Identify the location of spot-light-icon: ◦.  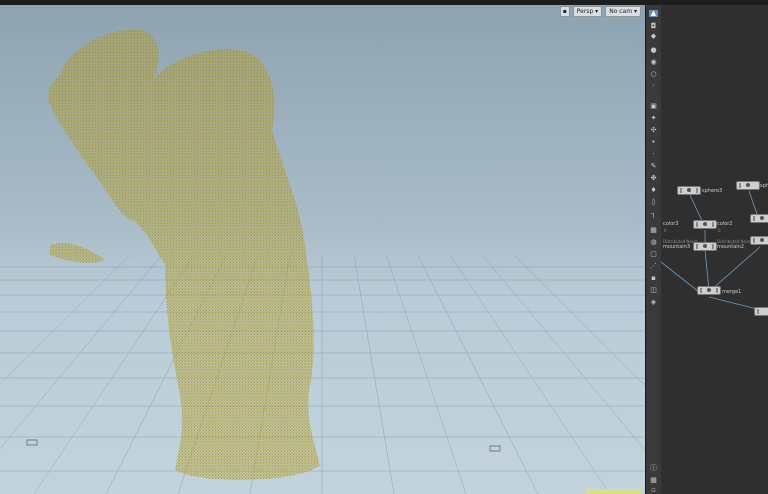
(653, 86).